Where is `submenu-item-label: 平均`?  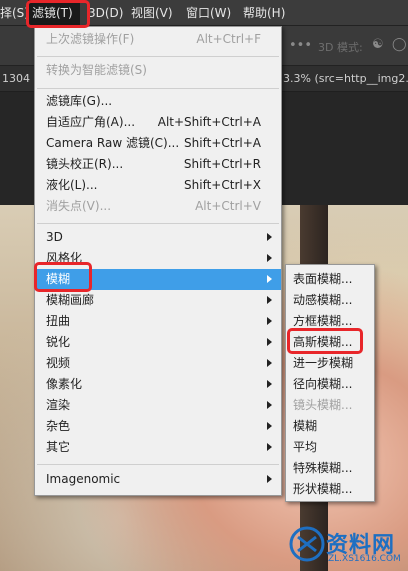
submenu-item-label: 平均 is located at coordinates (305, 447).